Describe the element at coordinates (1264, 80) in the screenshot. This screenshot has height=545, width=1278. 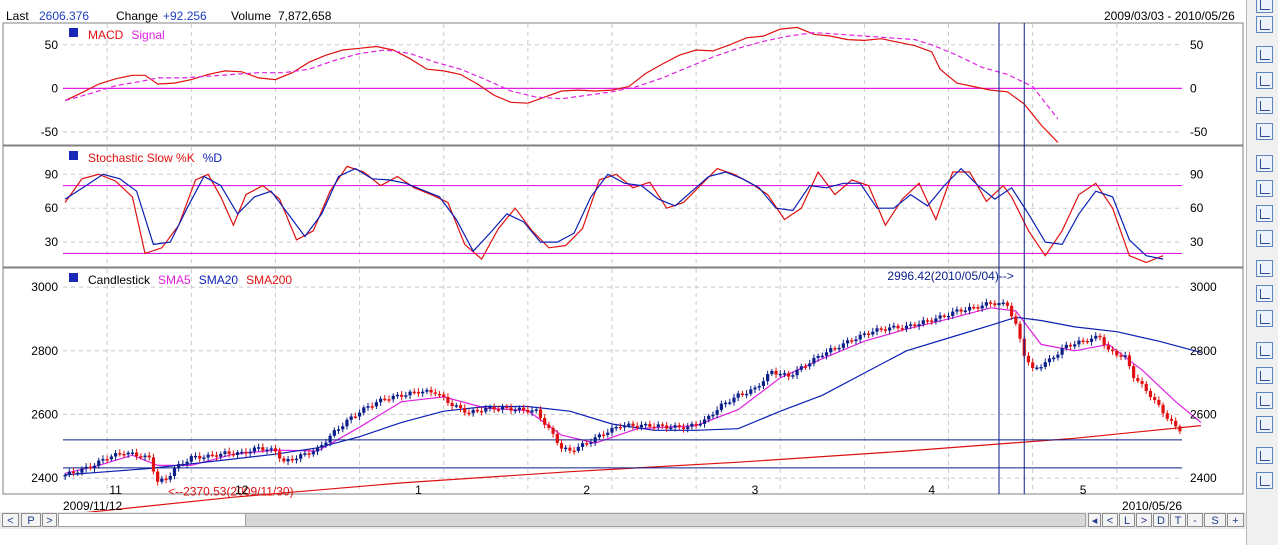
I see `trendline-tool-icon` at that location.